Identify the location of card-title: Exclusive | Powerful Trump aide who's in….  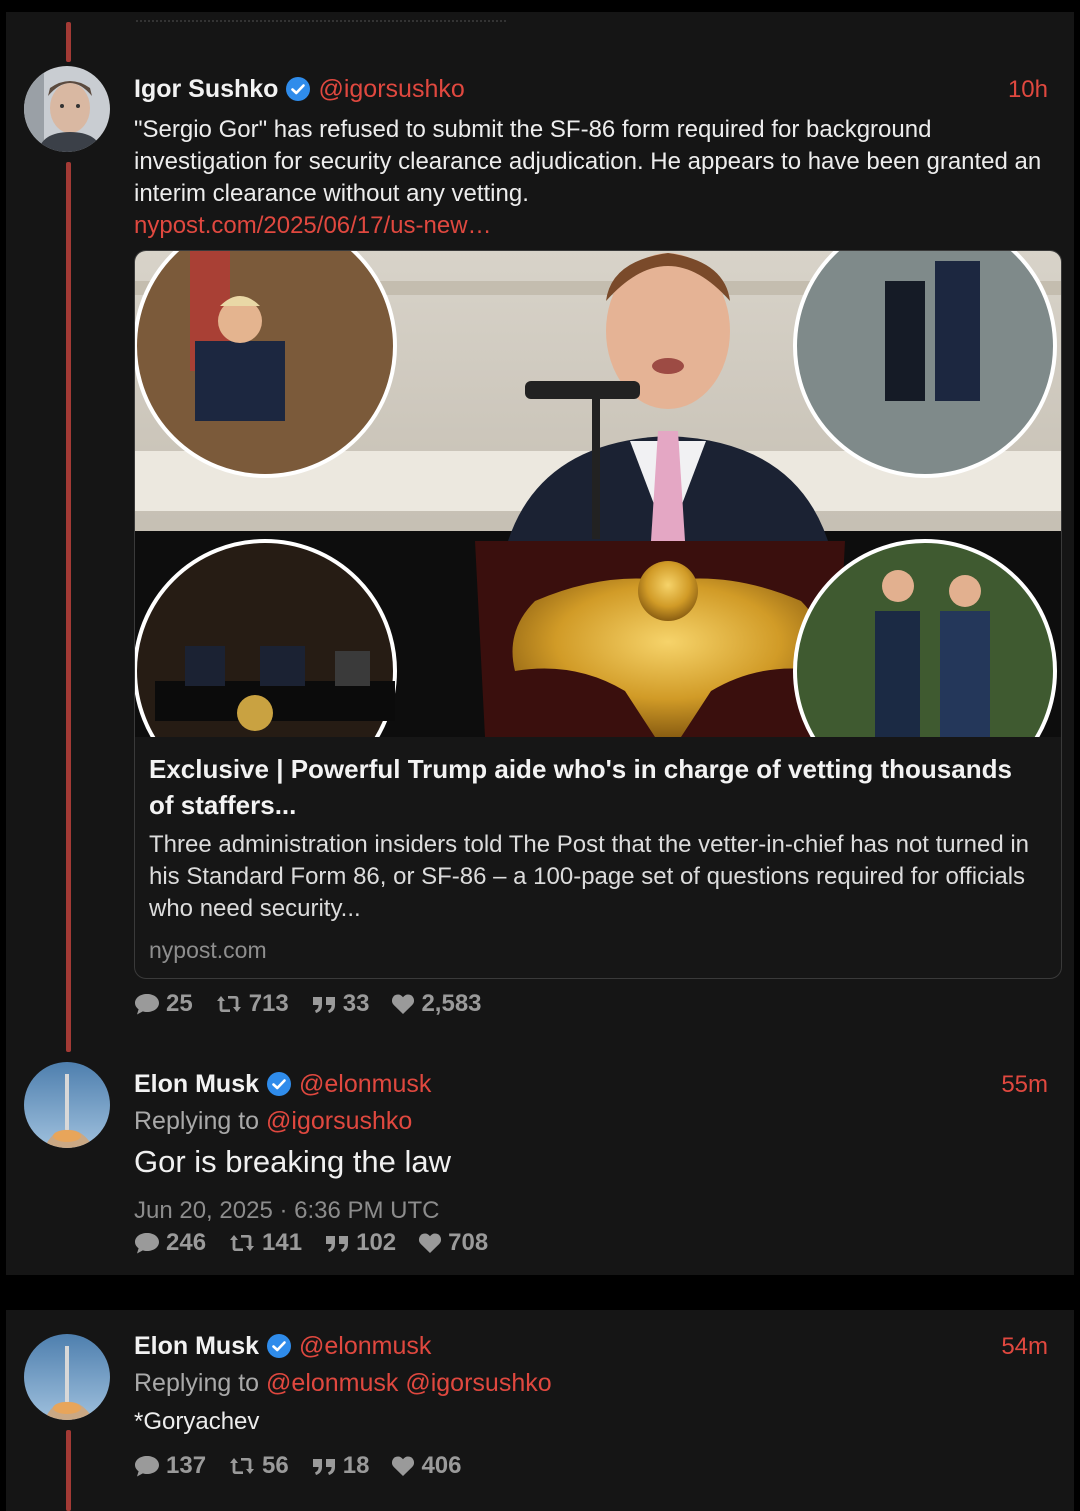
(589, 787).